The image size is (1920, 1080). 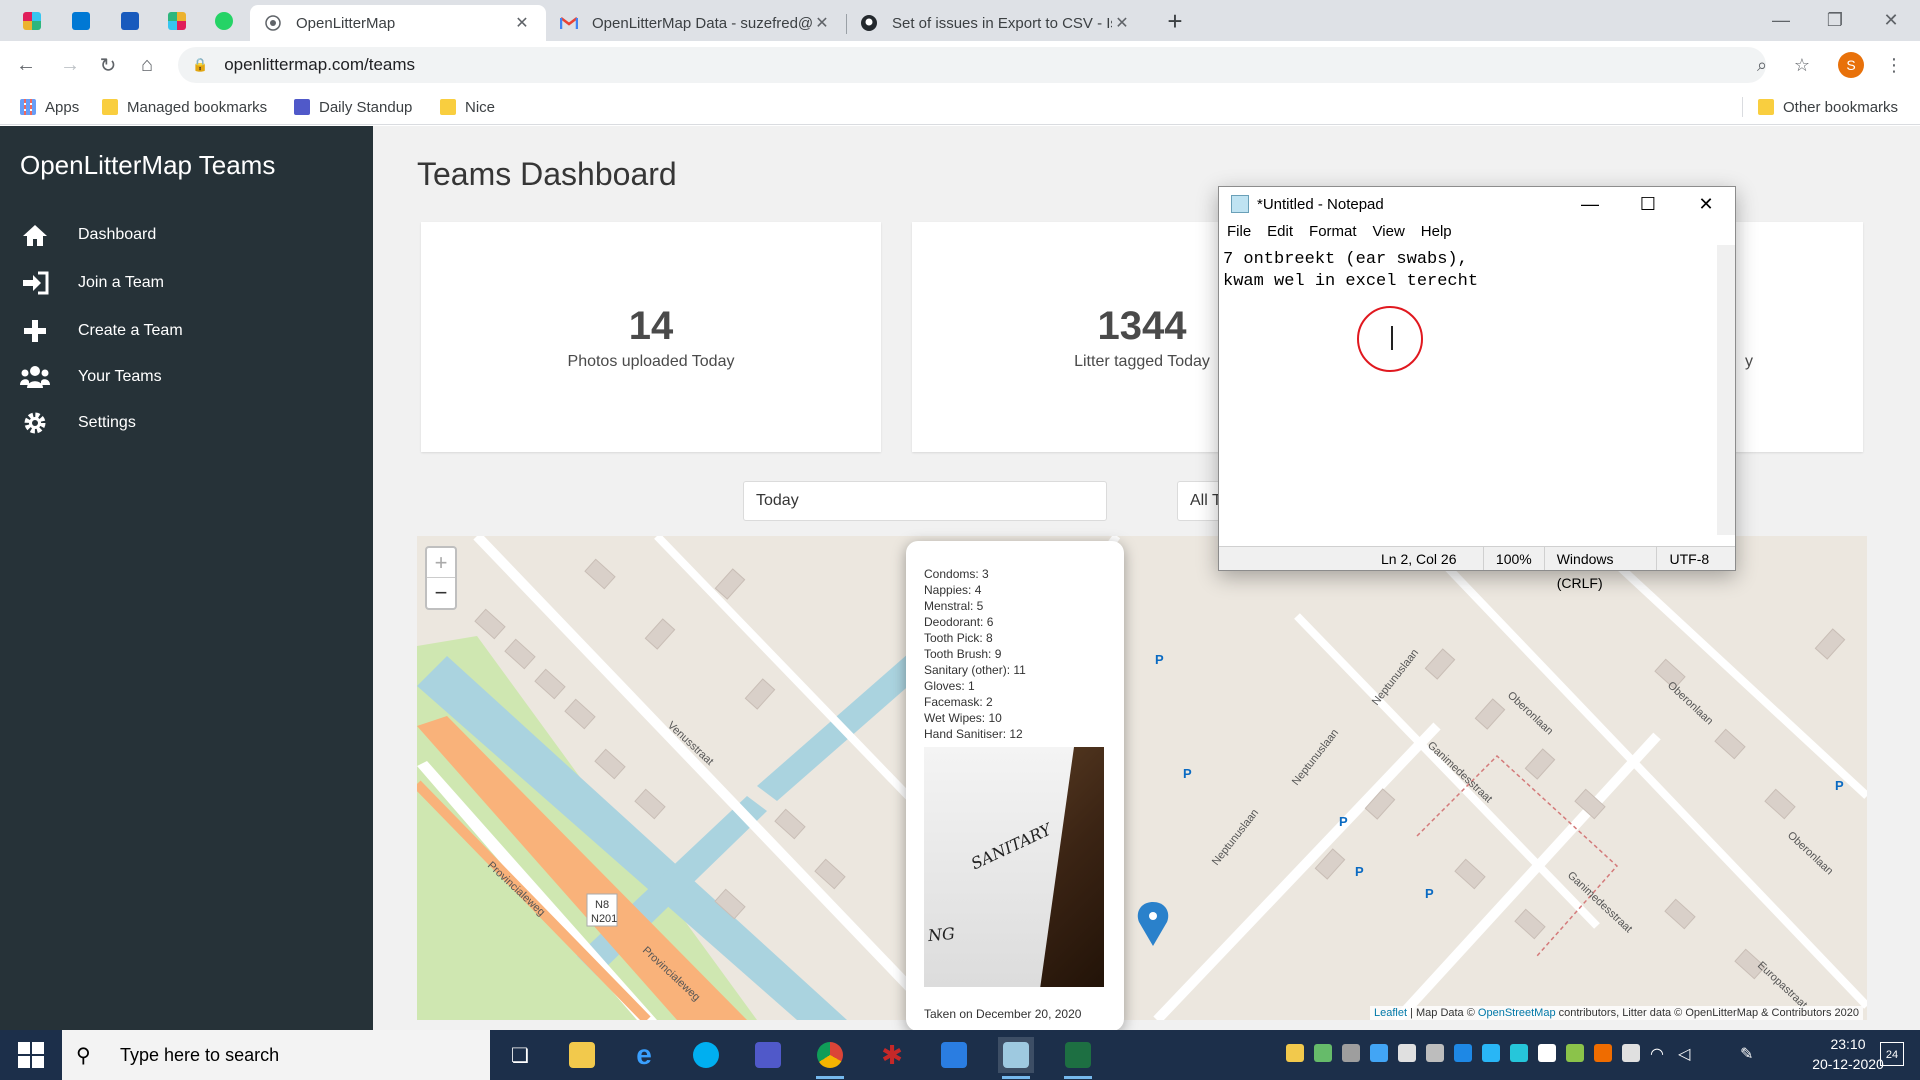 I want to click on litter-photo: SANITARY NG, so click(x=1014, y=867).